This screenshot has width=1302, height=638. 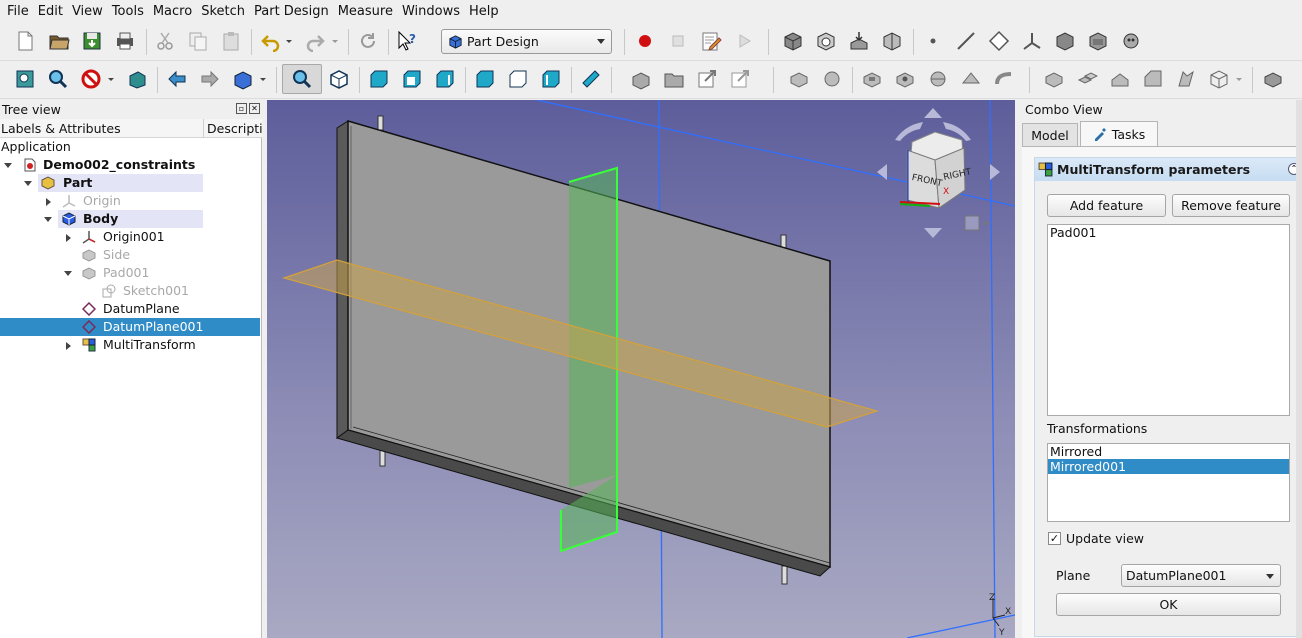 I want to click on menu-part-design: Part Design, so click(x=293, y=11).